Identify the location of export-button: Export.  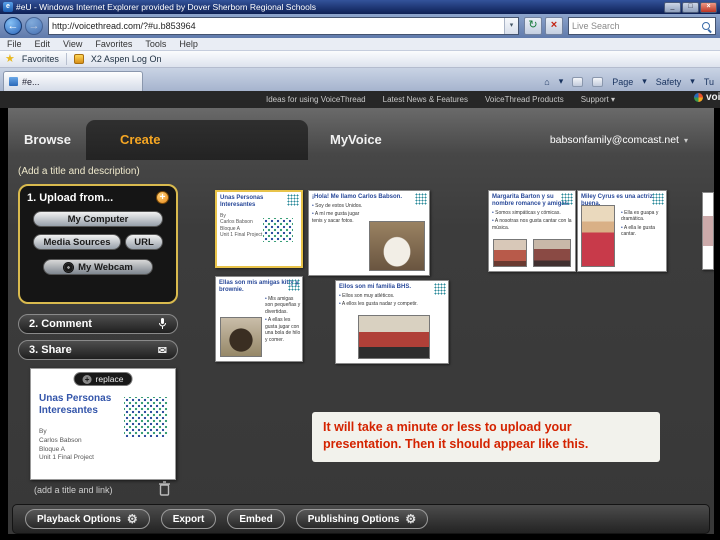
(188, 519).